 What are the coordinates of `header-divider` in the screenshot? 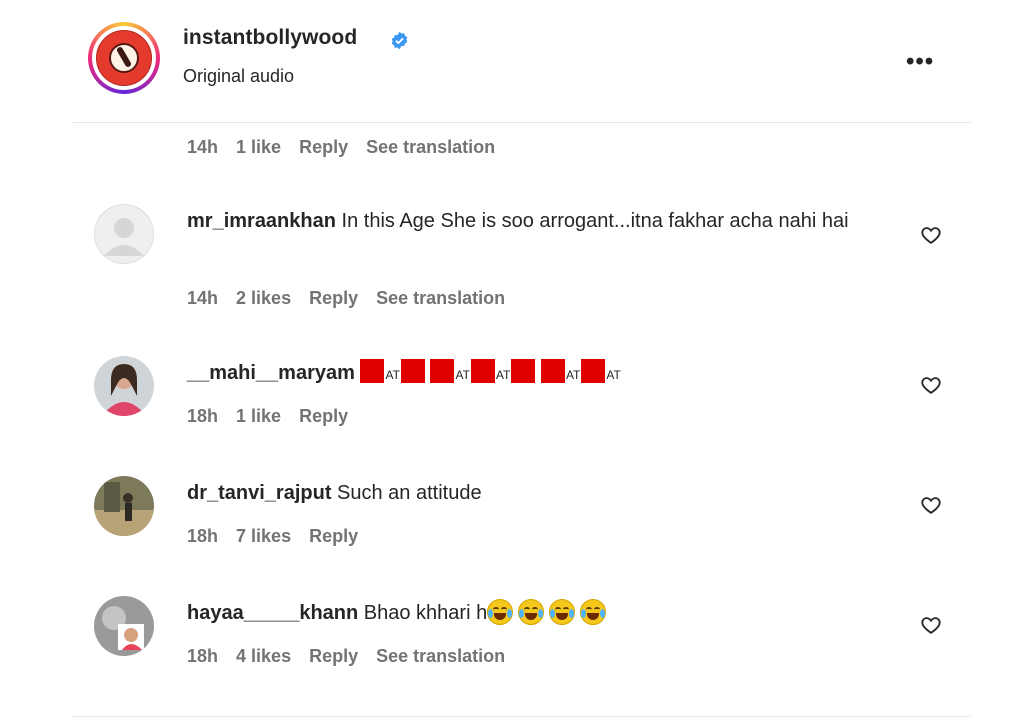 It's located at (522, 122).